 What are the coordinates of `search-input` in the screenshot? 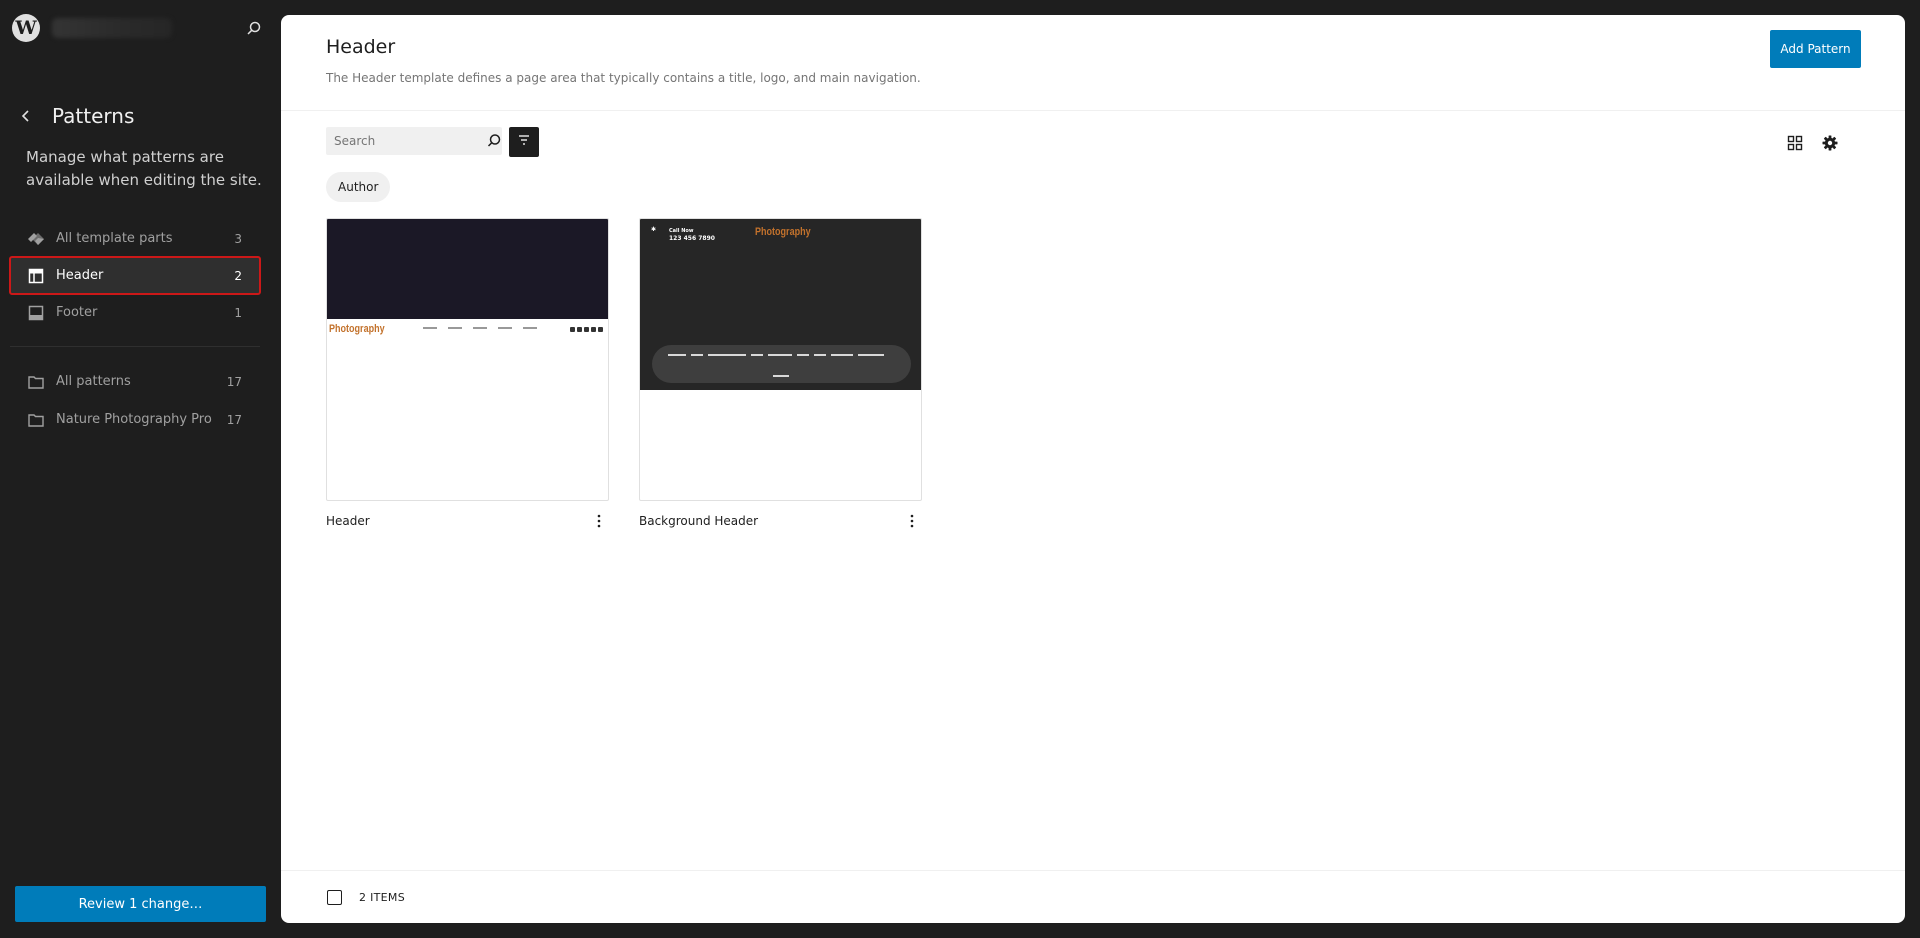 It's located at (409, 141).